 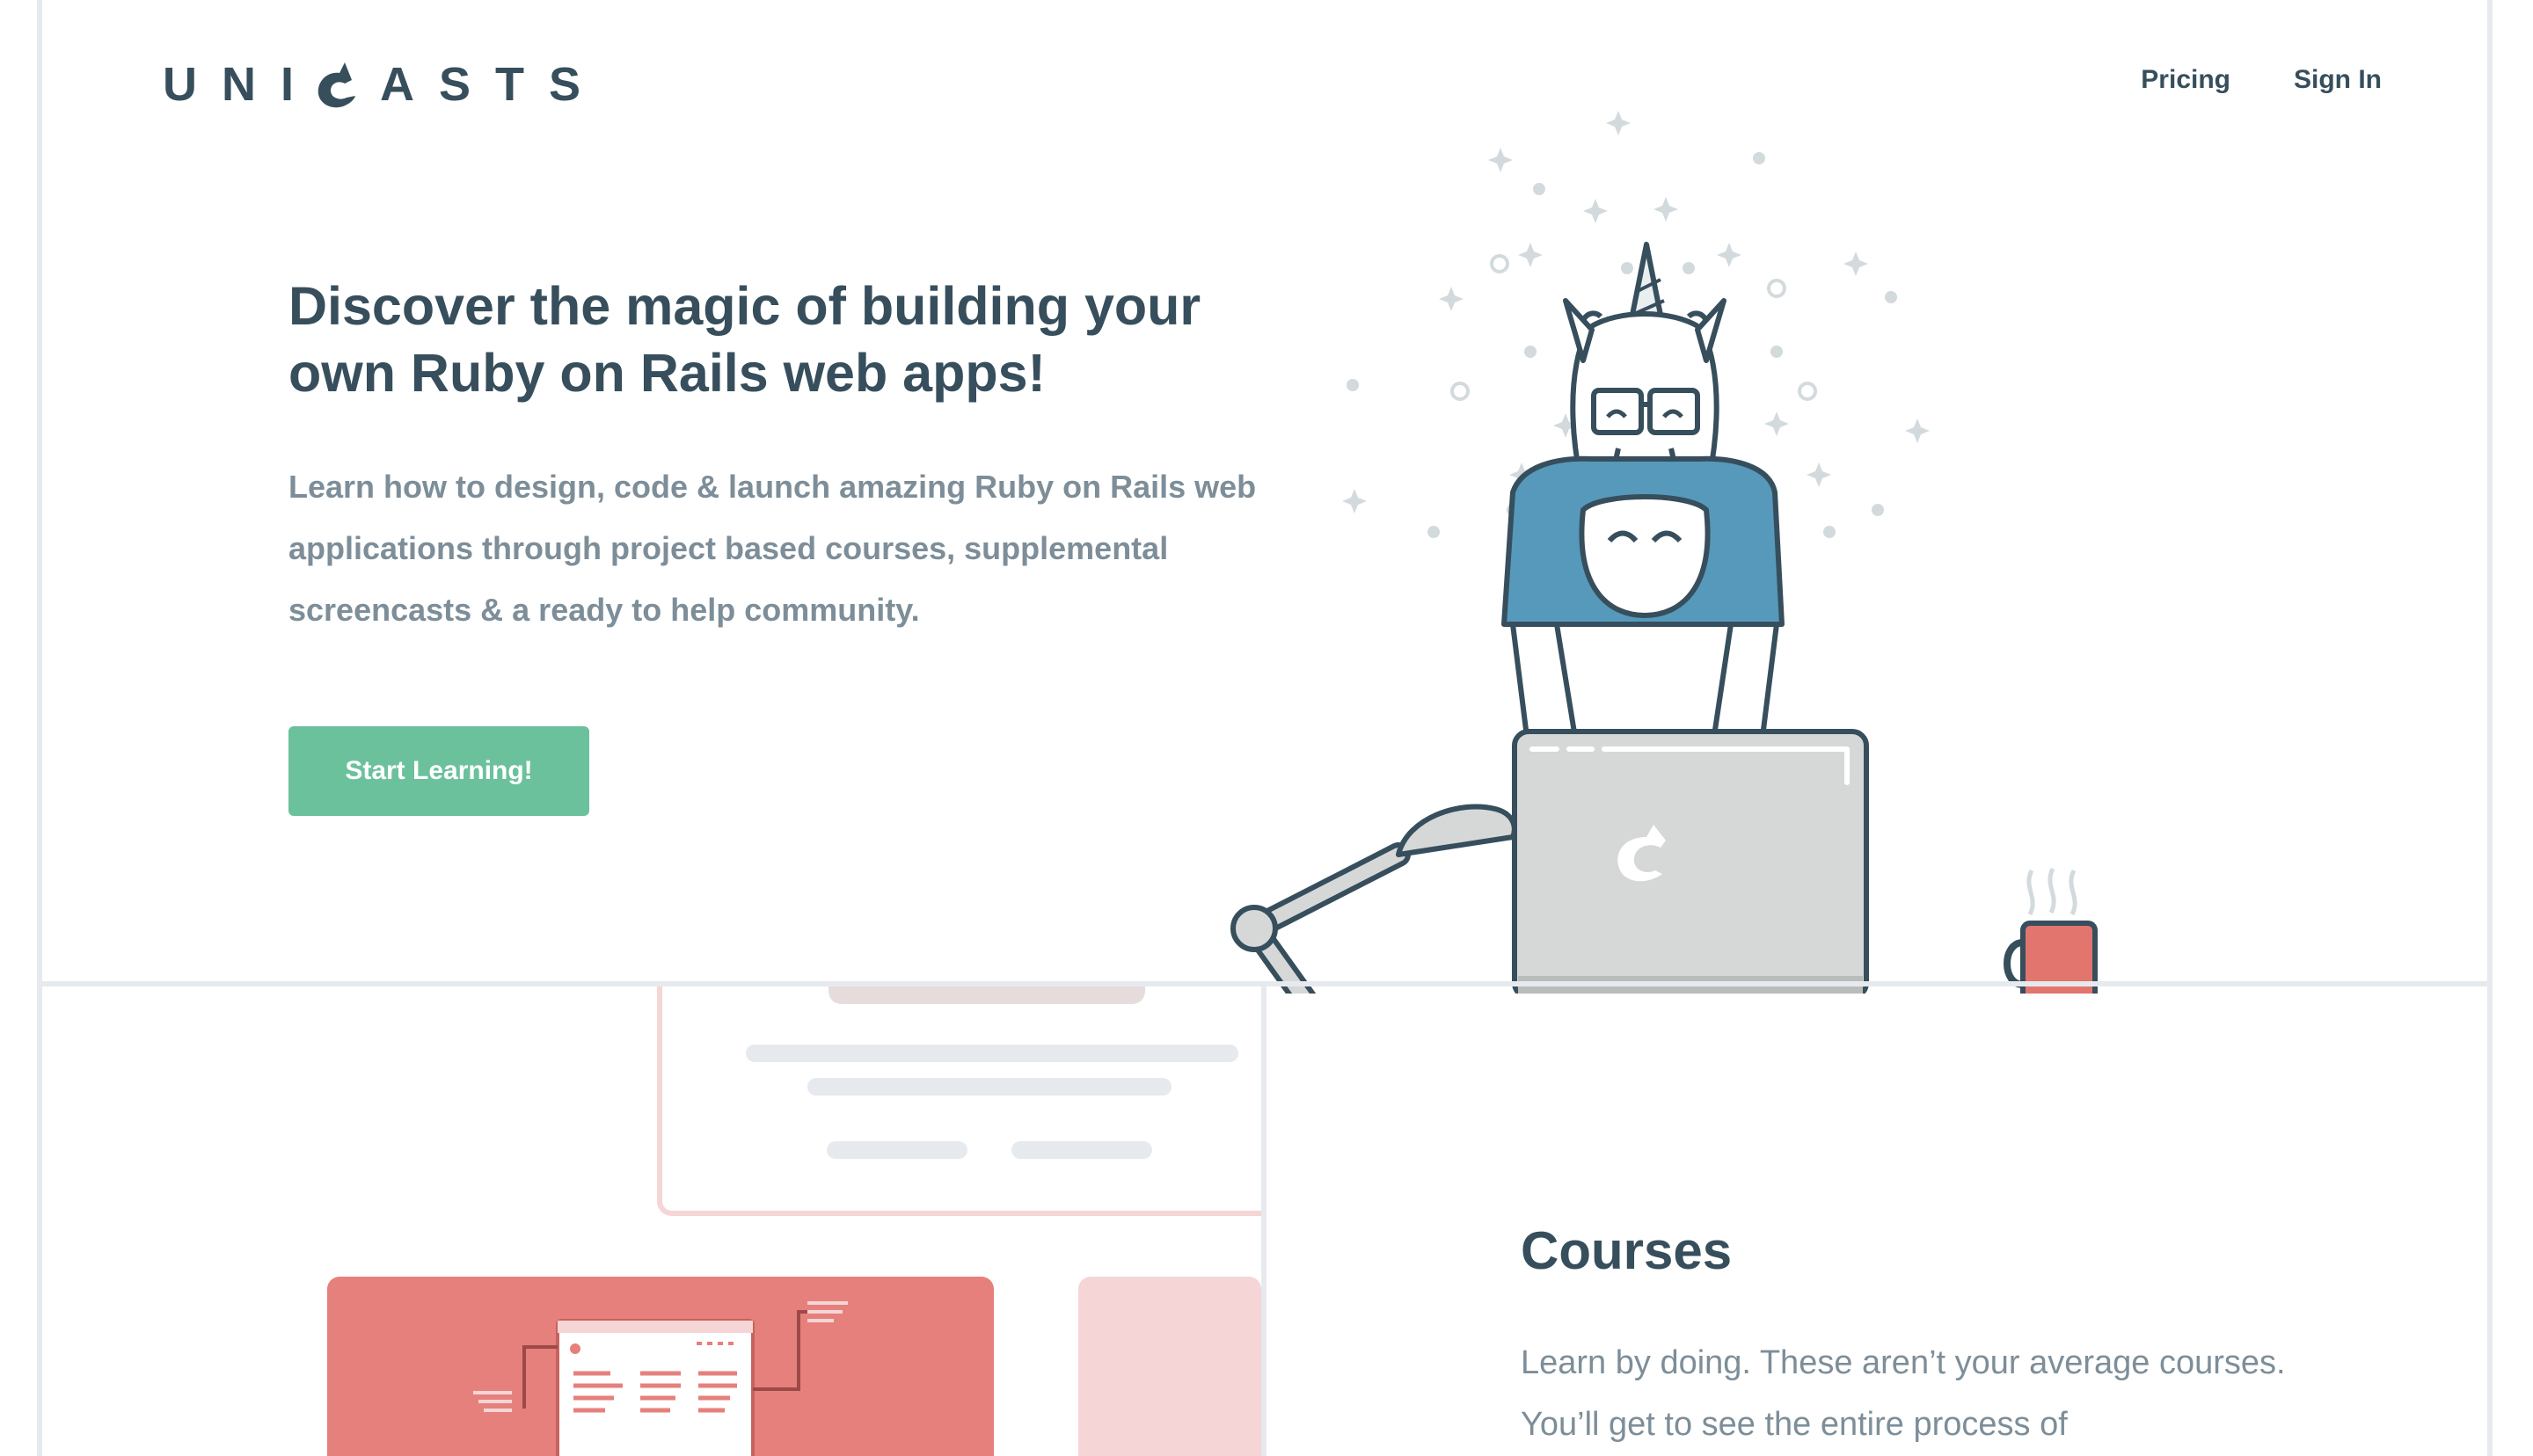 What do you see at coordinates (1690, 861) in the screenshot?
I see `laptop` at bounding box center [1690, 861].